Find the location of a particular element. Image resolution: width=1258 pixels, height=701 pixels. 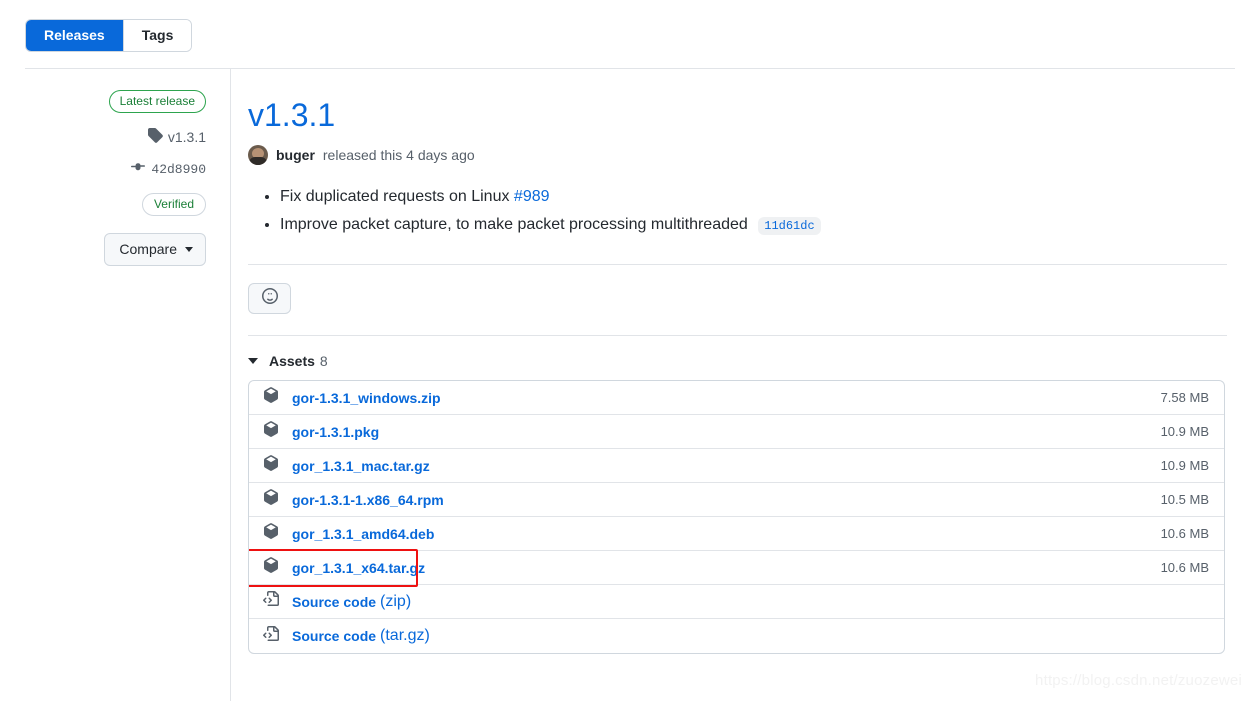

asset-extension: (tar.gz) is located at coordinates (405, 636).